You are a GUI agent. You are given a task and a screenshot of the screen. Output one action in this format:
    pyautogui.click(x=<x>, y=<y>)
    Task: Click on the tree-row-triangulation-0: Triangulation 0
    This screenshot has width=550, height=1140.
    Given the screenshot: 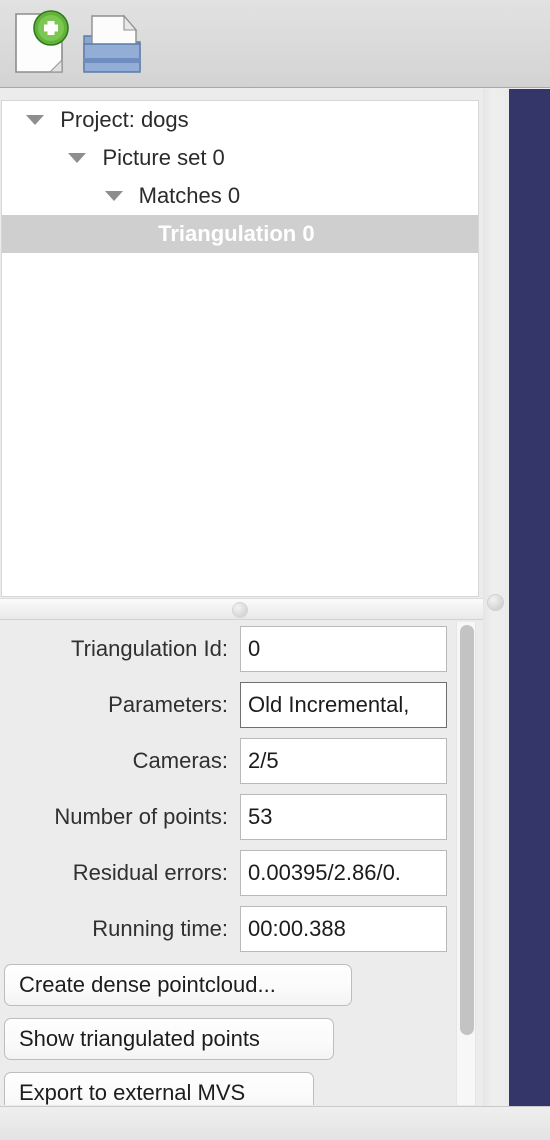 What is the action you would take?
    pyautogui.click(x=240, y=234)
    